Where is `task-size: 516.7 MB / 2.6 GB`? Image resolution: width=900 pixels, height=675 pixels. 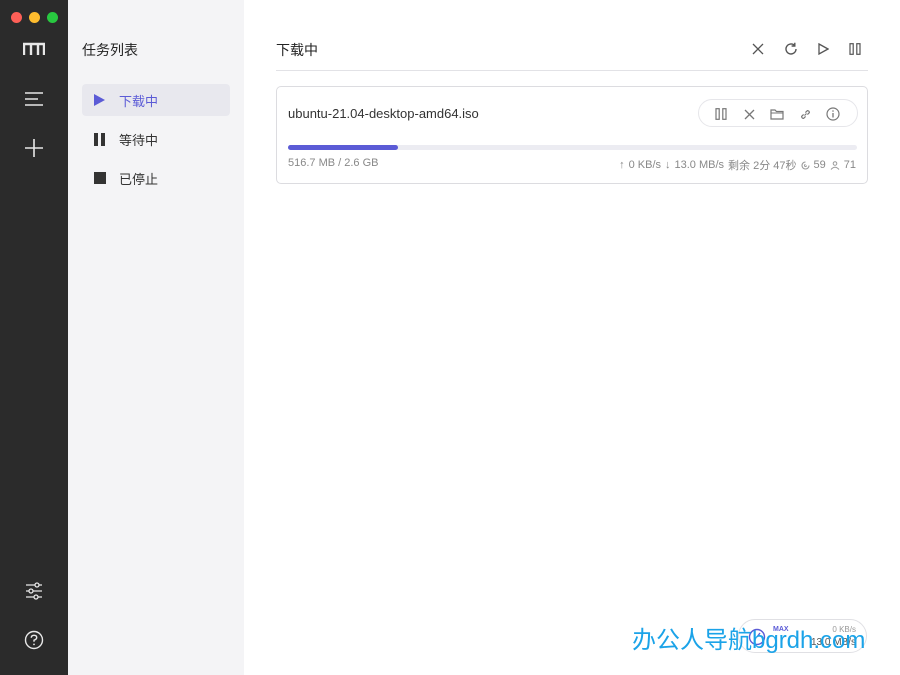 task-size: 516.7 MB / 2.6 GB is located at coordinates (333, 163).